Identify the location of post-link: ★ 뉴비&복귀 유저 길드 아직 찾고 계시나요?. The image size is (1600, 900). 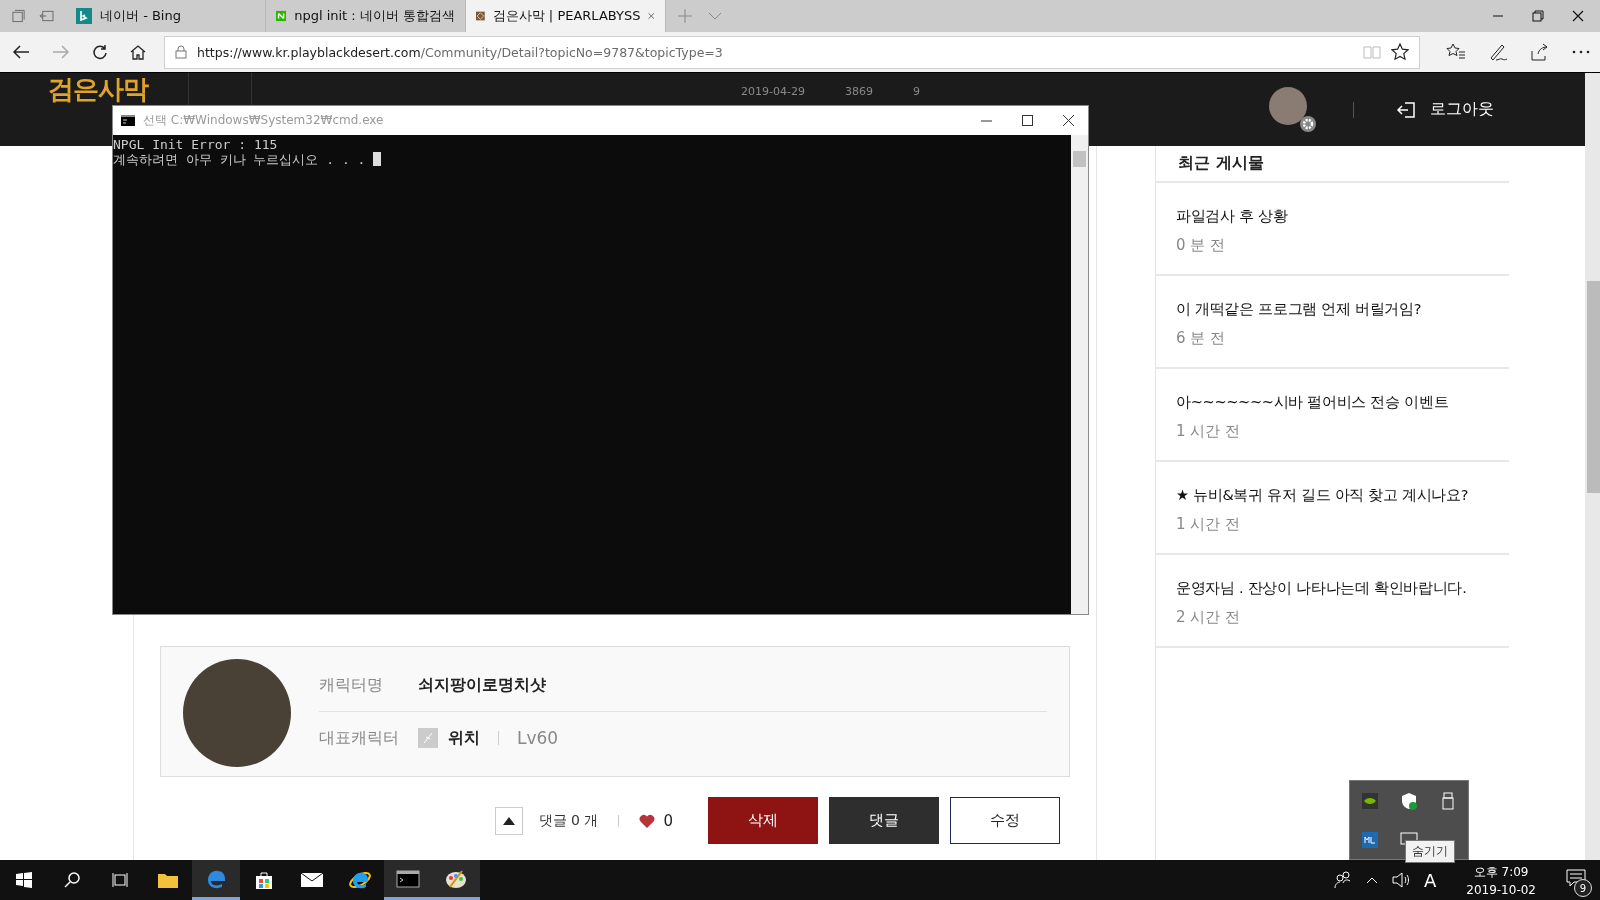
(1335, 495).